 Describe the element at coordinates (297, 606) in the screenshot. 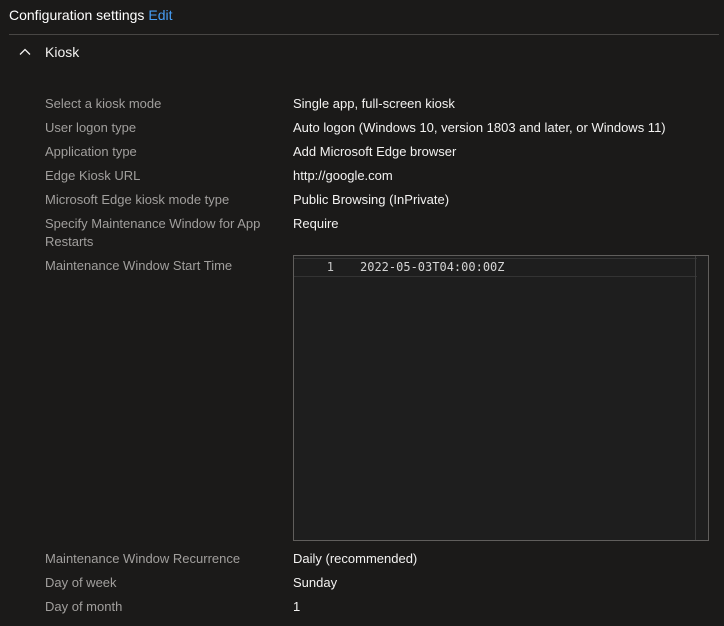

I see `setting-value: 1` at that location.